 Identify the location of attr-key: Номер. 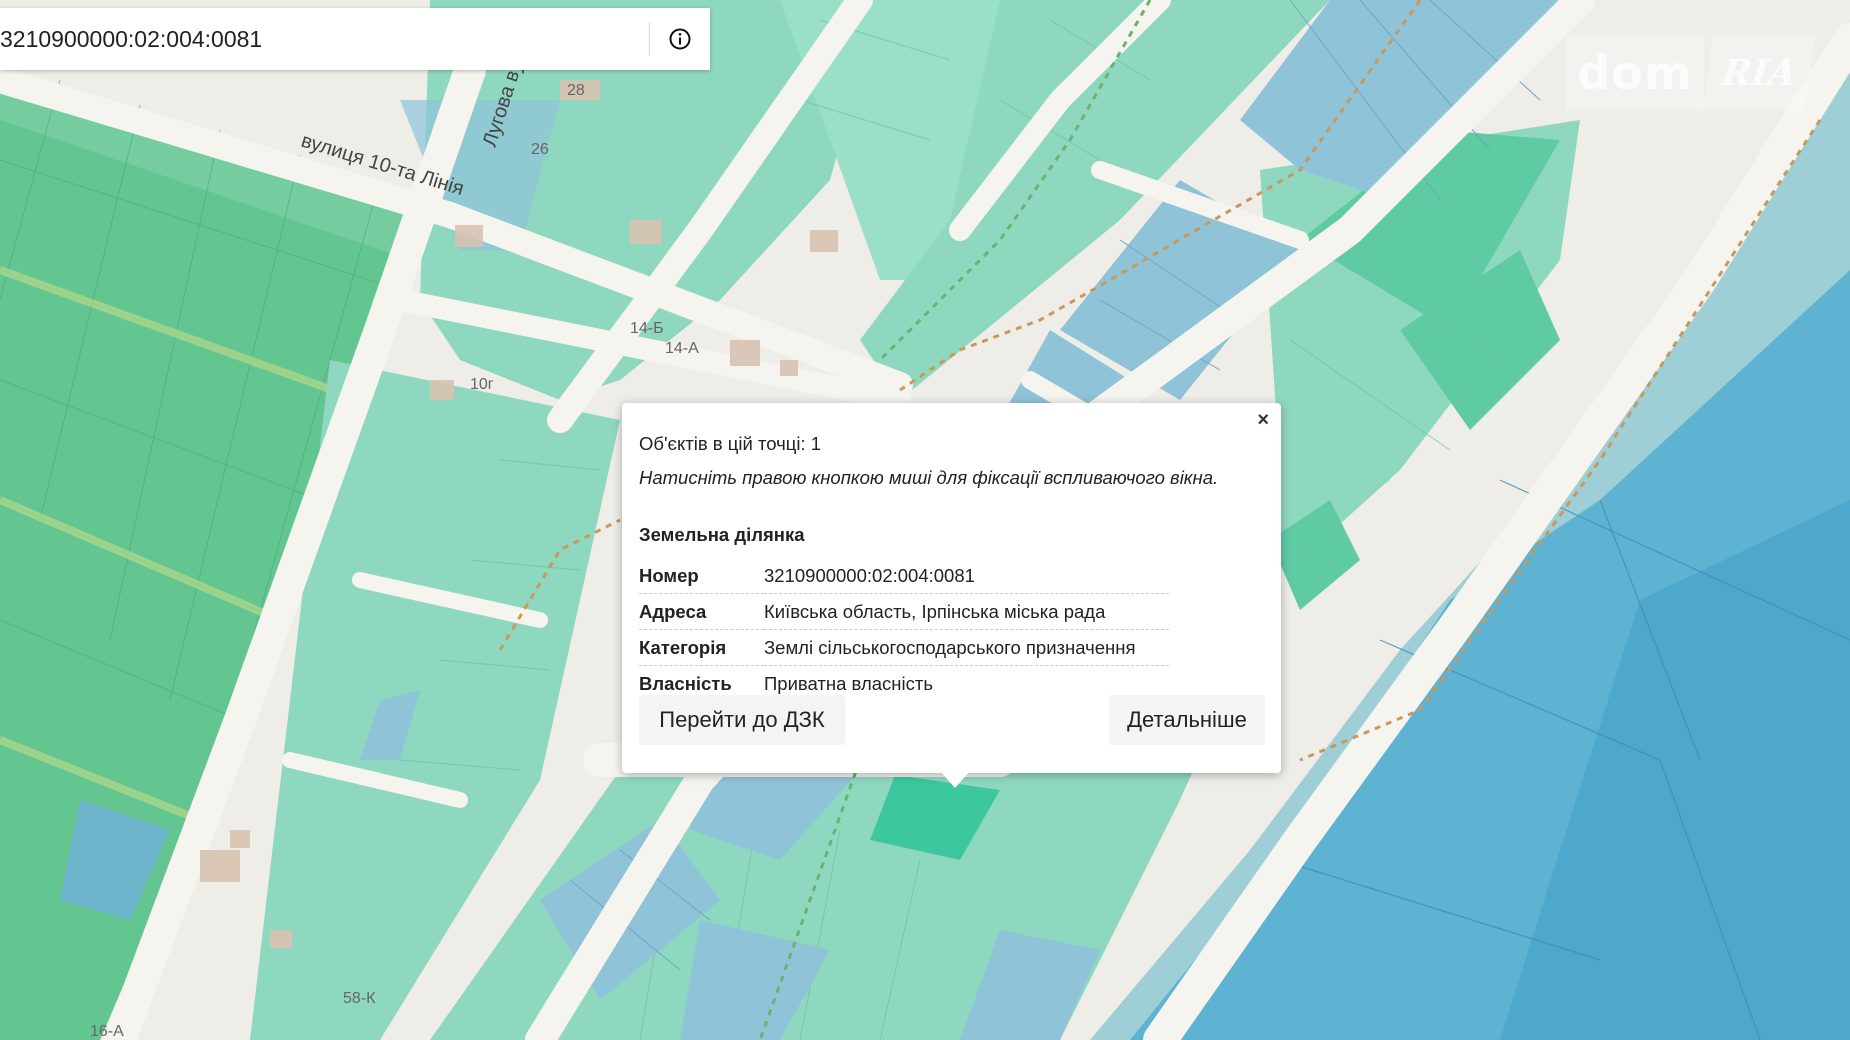
(701, 576).